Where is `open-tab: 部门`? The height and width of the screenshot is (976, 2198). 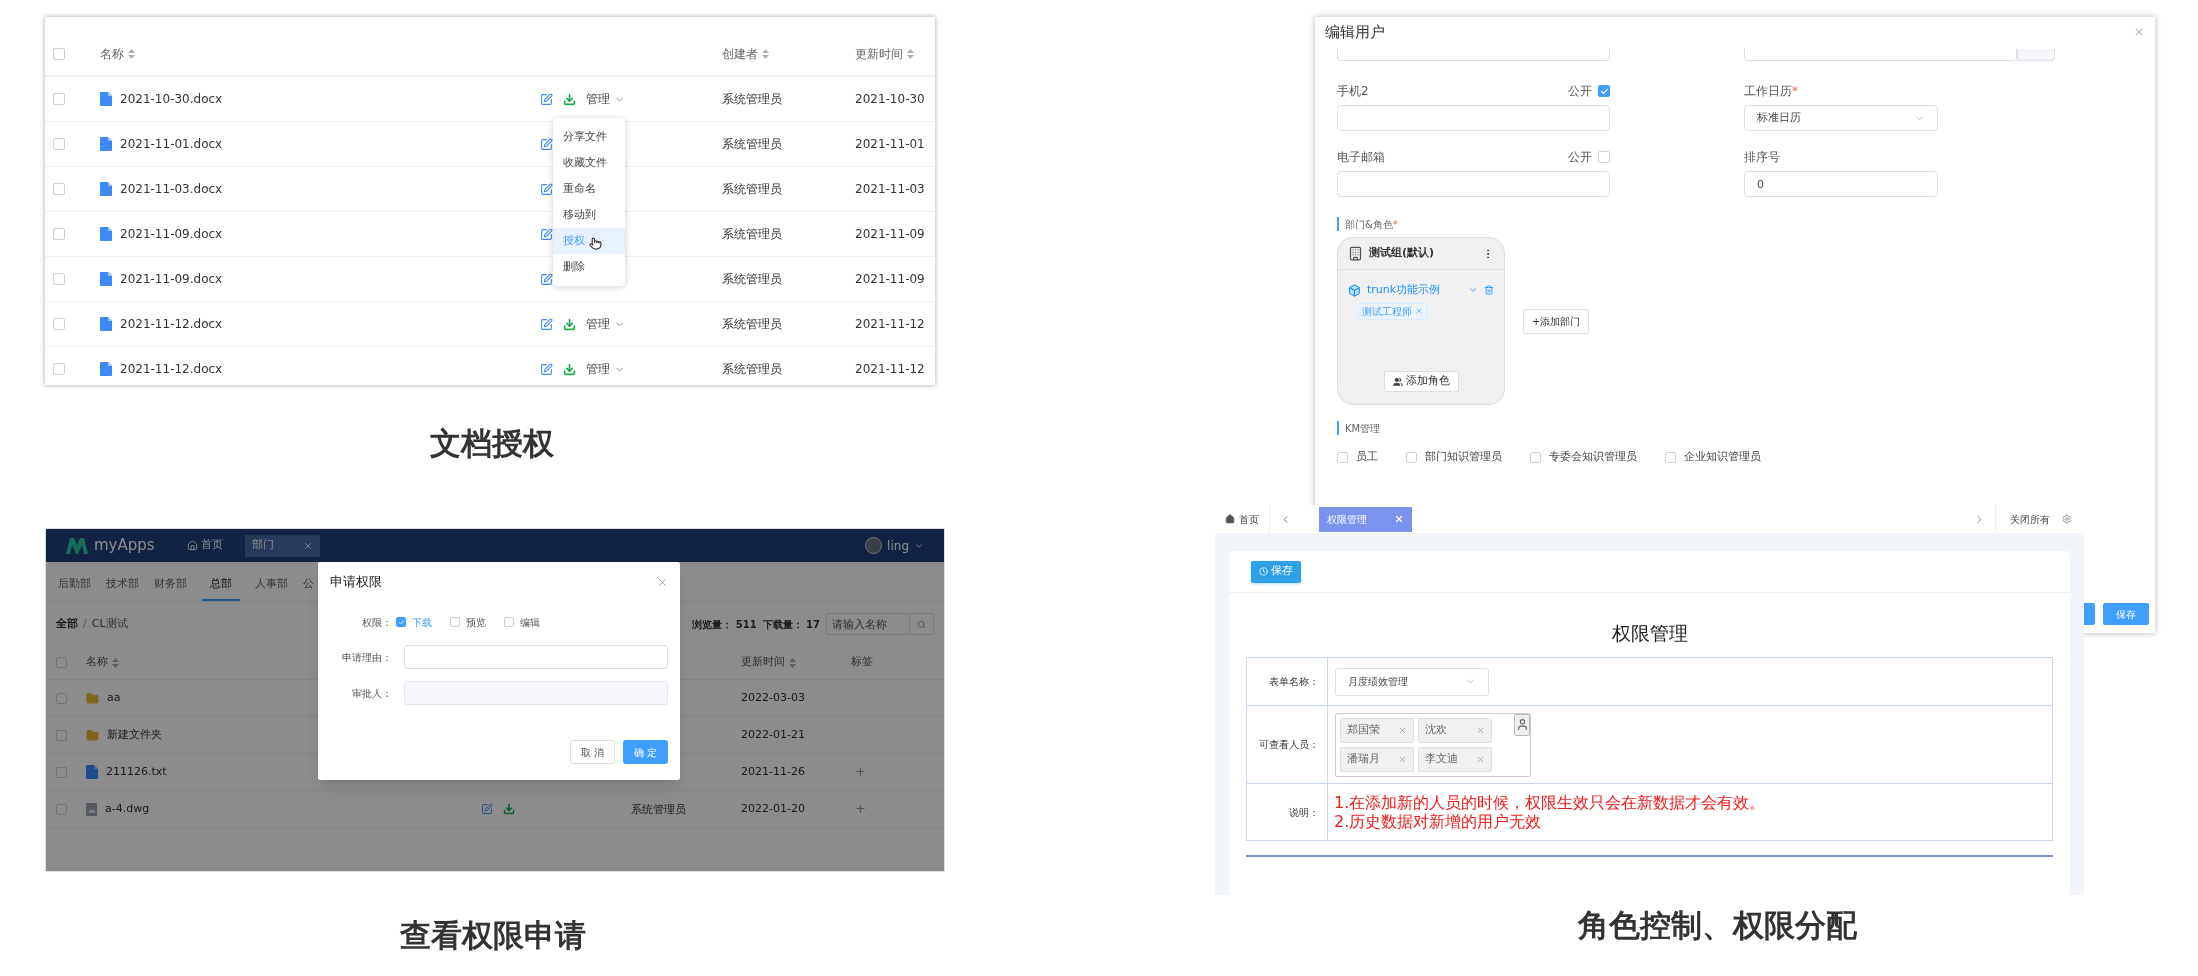
open-tab: 部门 is located at coordinates (282, 545).